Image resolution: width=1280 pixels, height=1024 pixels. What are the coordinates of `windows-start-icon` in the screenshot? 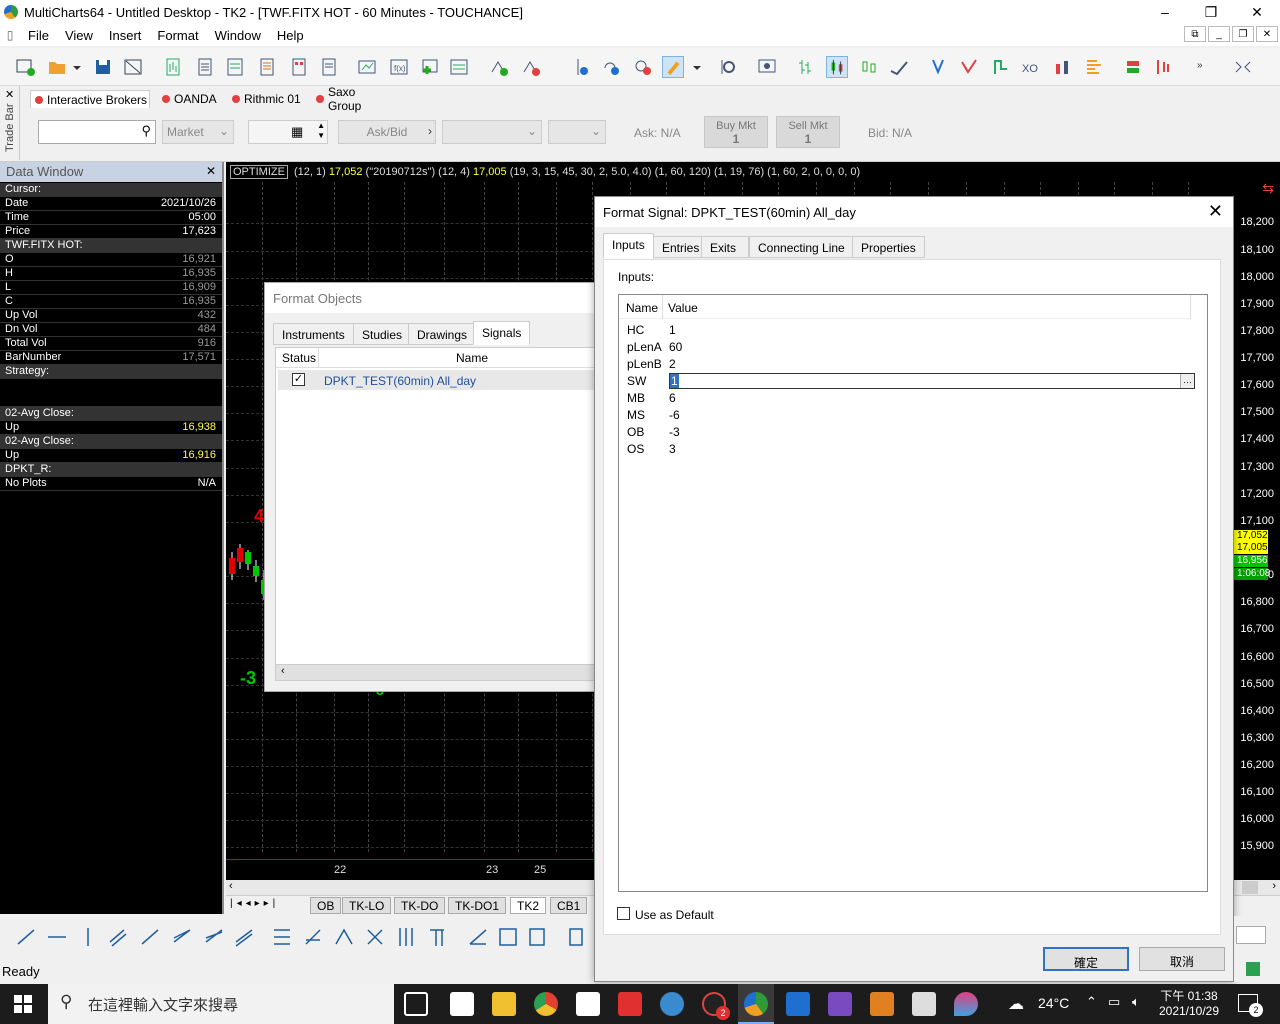 It's located at (23, 1004).